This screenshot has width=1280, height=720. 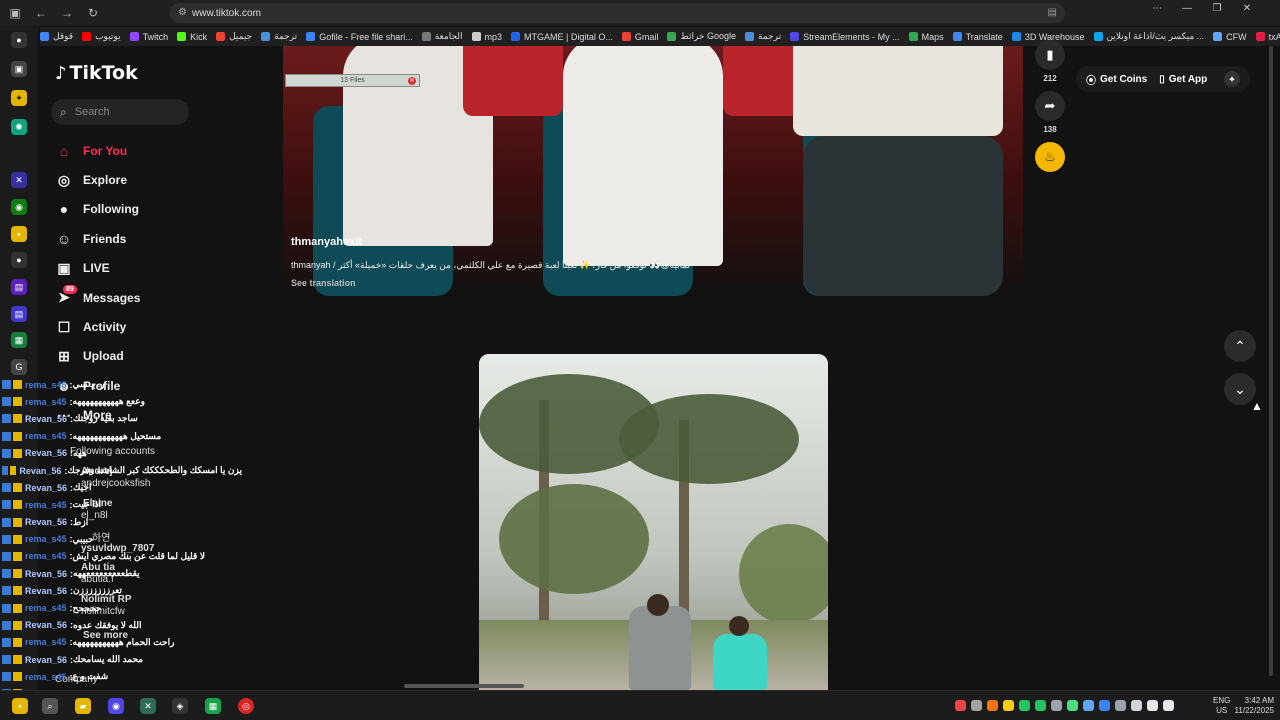 What do you see at coordinates (1152, 705) in the screenshot?
I see `wifi-icon` at bounding box center [1152, 705].